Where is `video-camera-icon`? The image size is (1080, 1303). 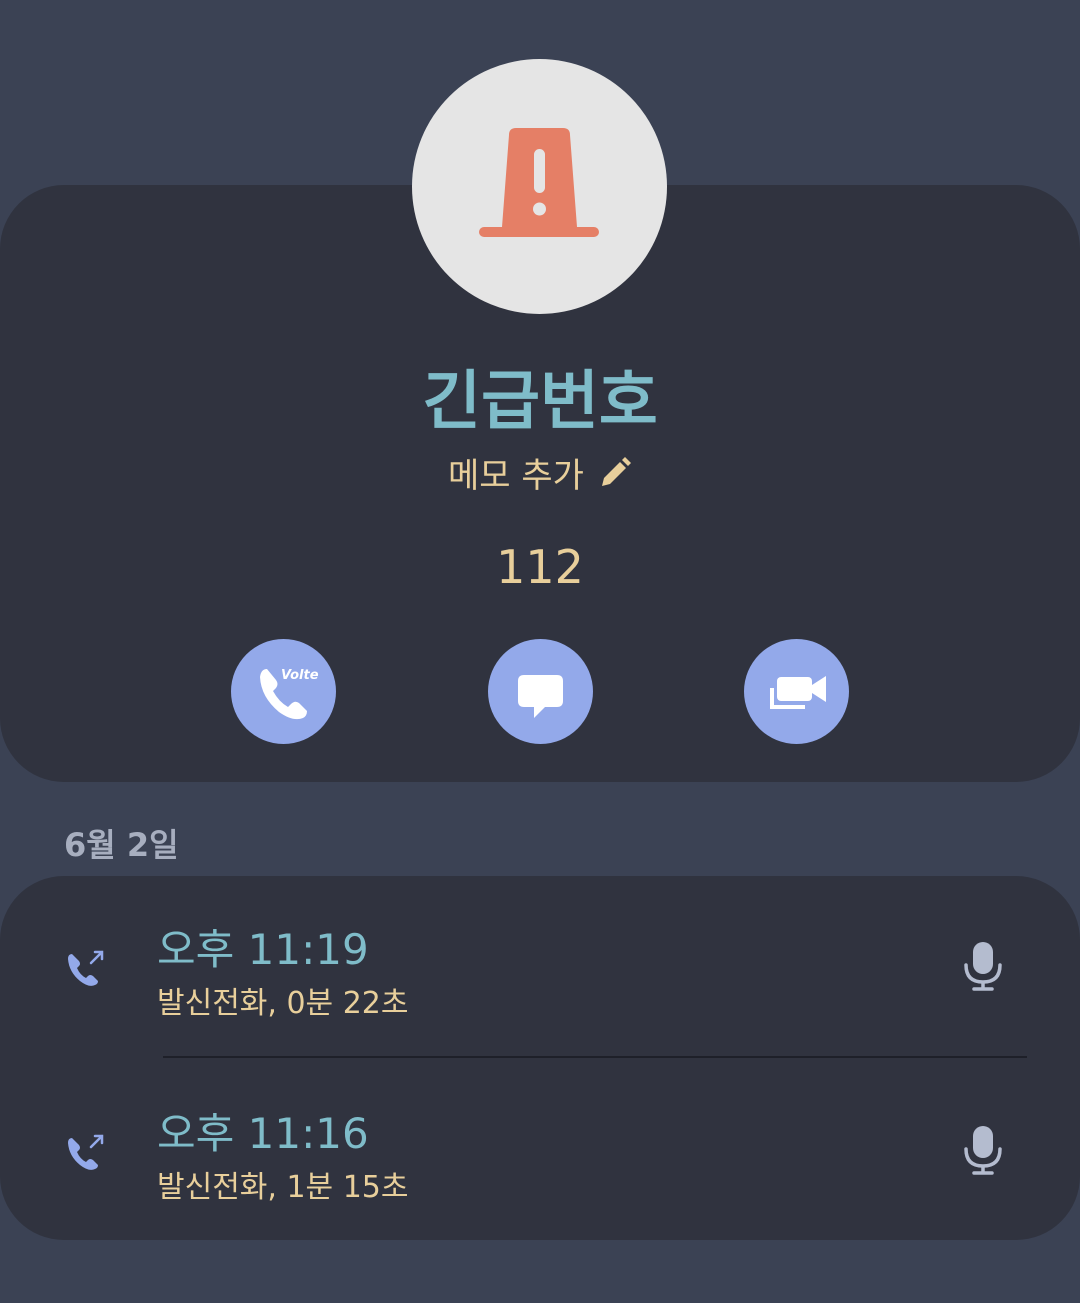
video-camera-icon is located at coordinates (798, 692).